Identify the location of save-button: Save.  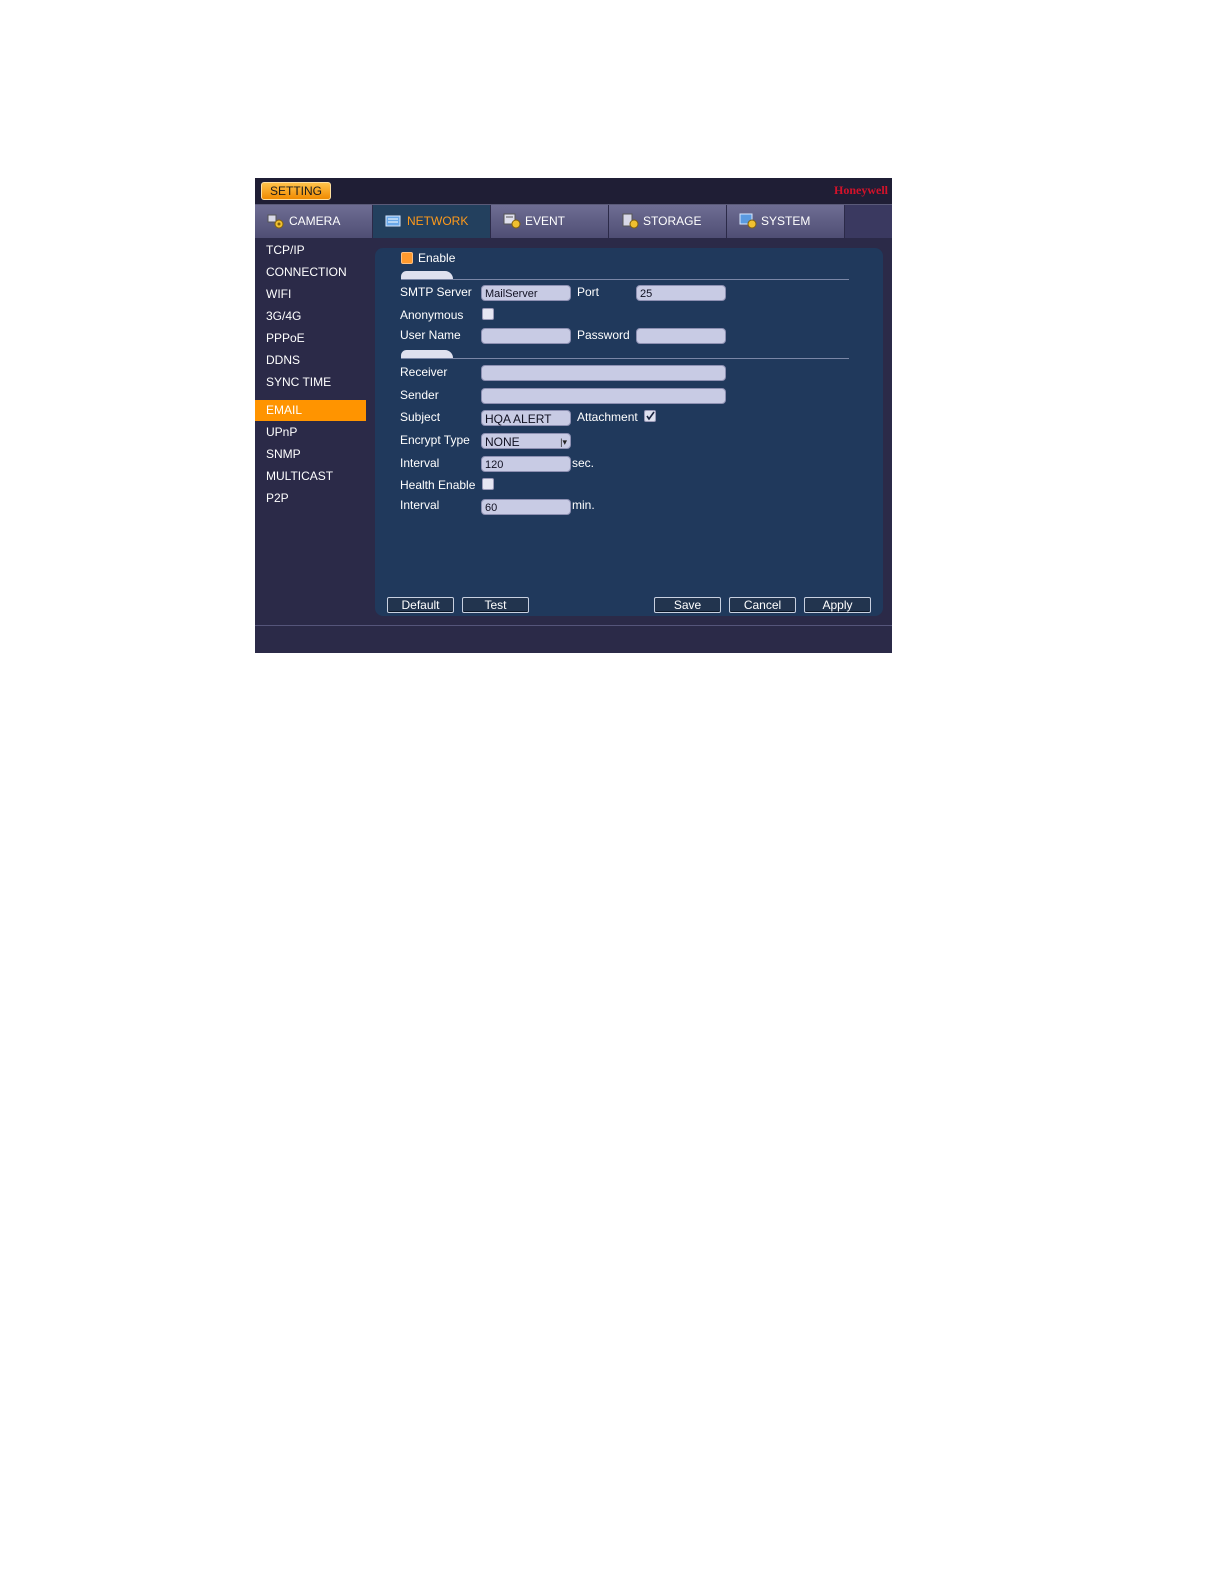
(687, 605).